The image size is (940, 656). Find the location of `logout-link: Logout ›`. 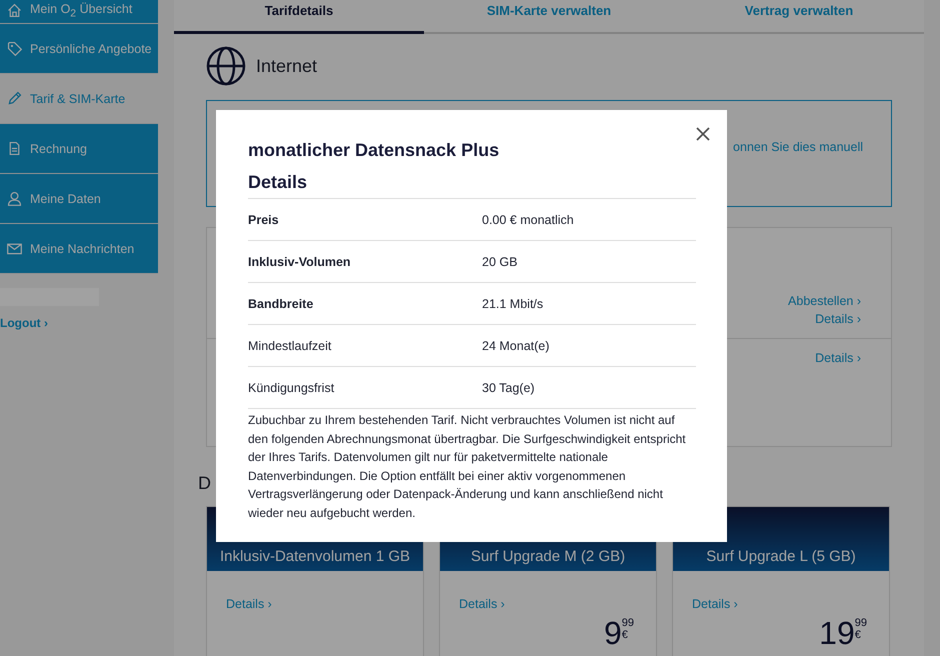

logout-link: Logout › is located at coordinates (24, 323).